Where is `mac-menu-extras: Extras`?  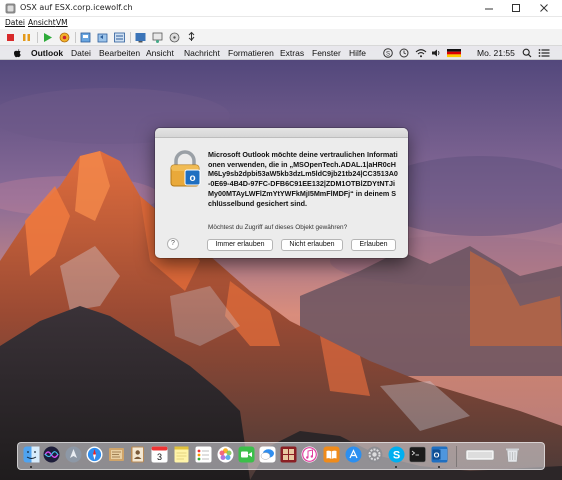
mac-menu-extras: Extras is located at coordinates (292, 53).